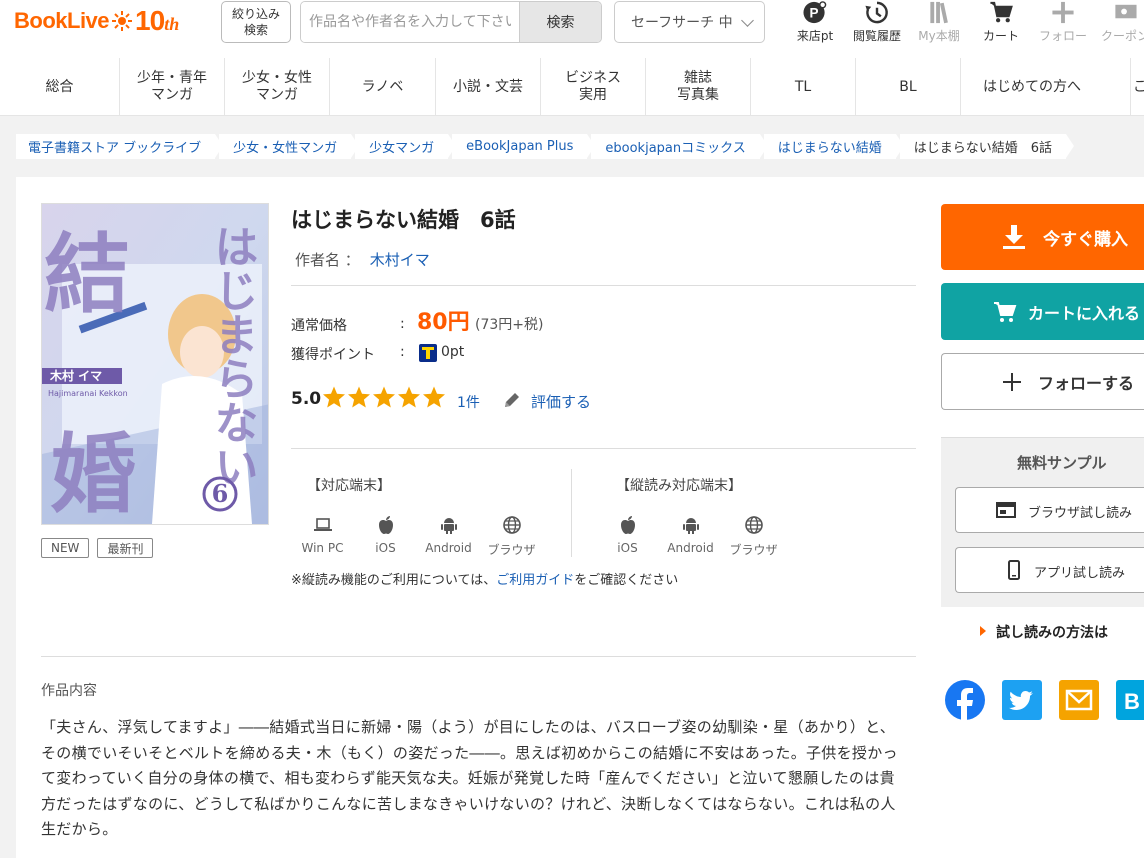  What do you see at coordinates (1014, 237) in the screenshot?
I see `download-icon` at bounding box center [1014, 237].